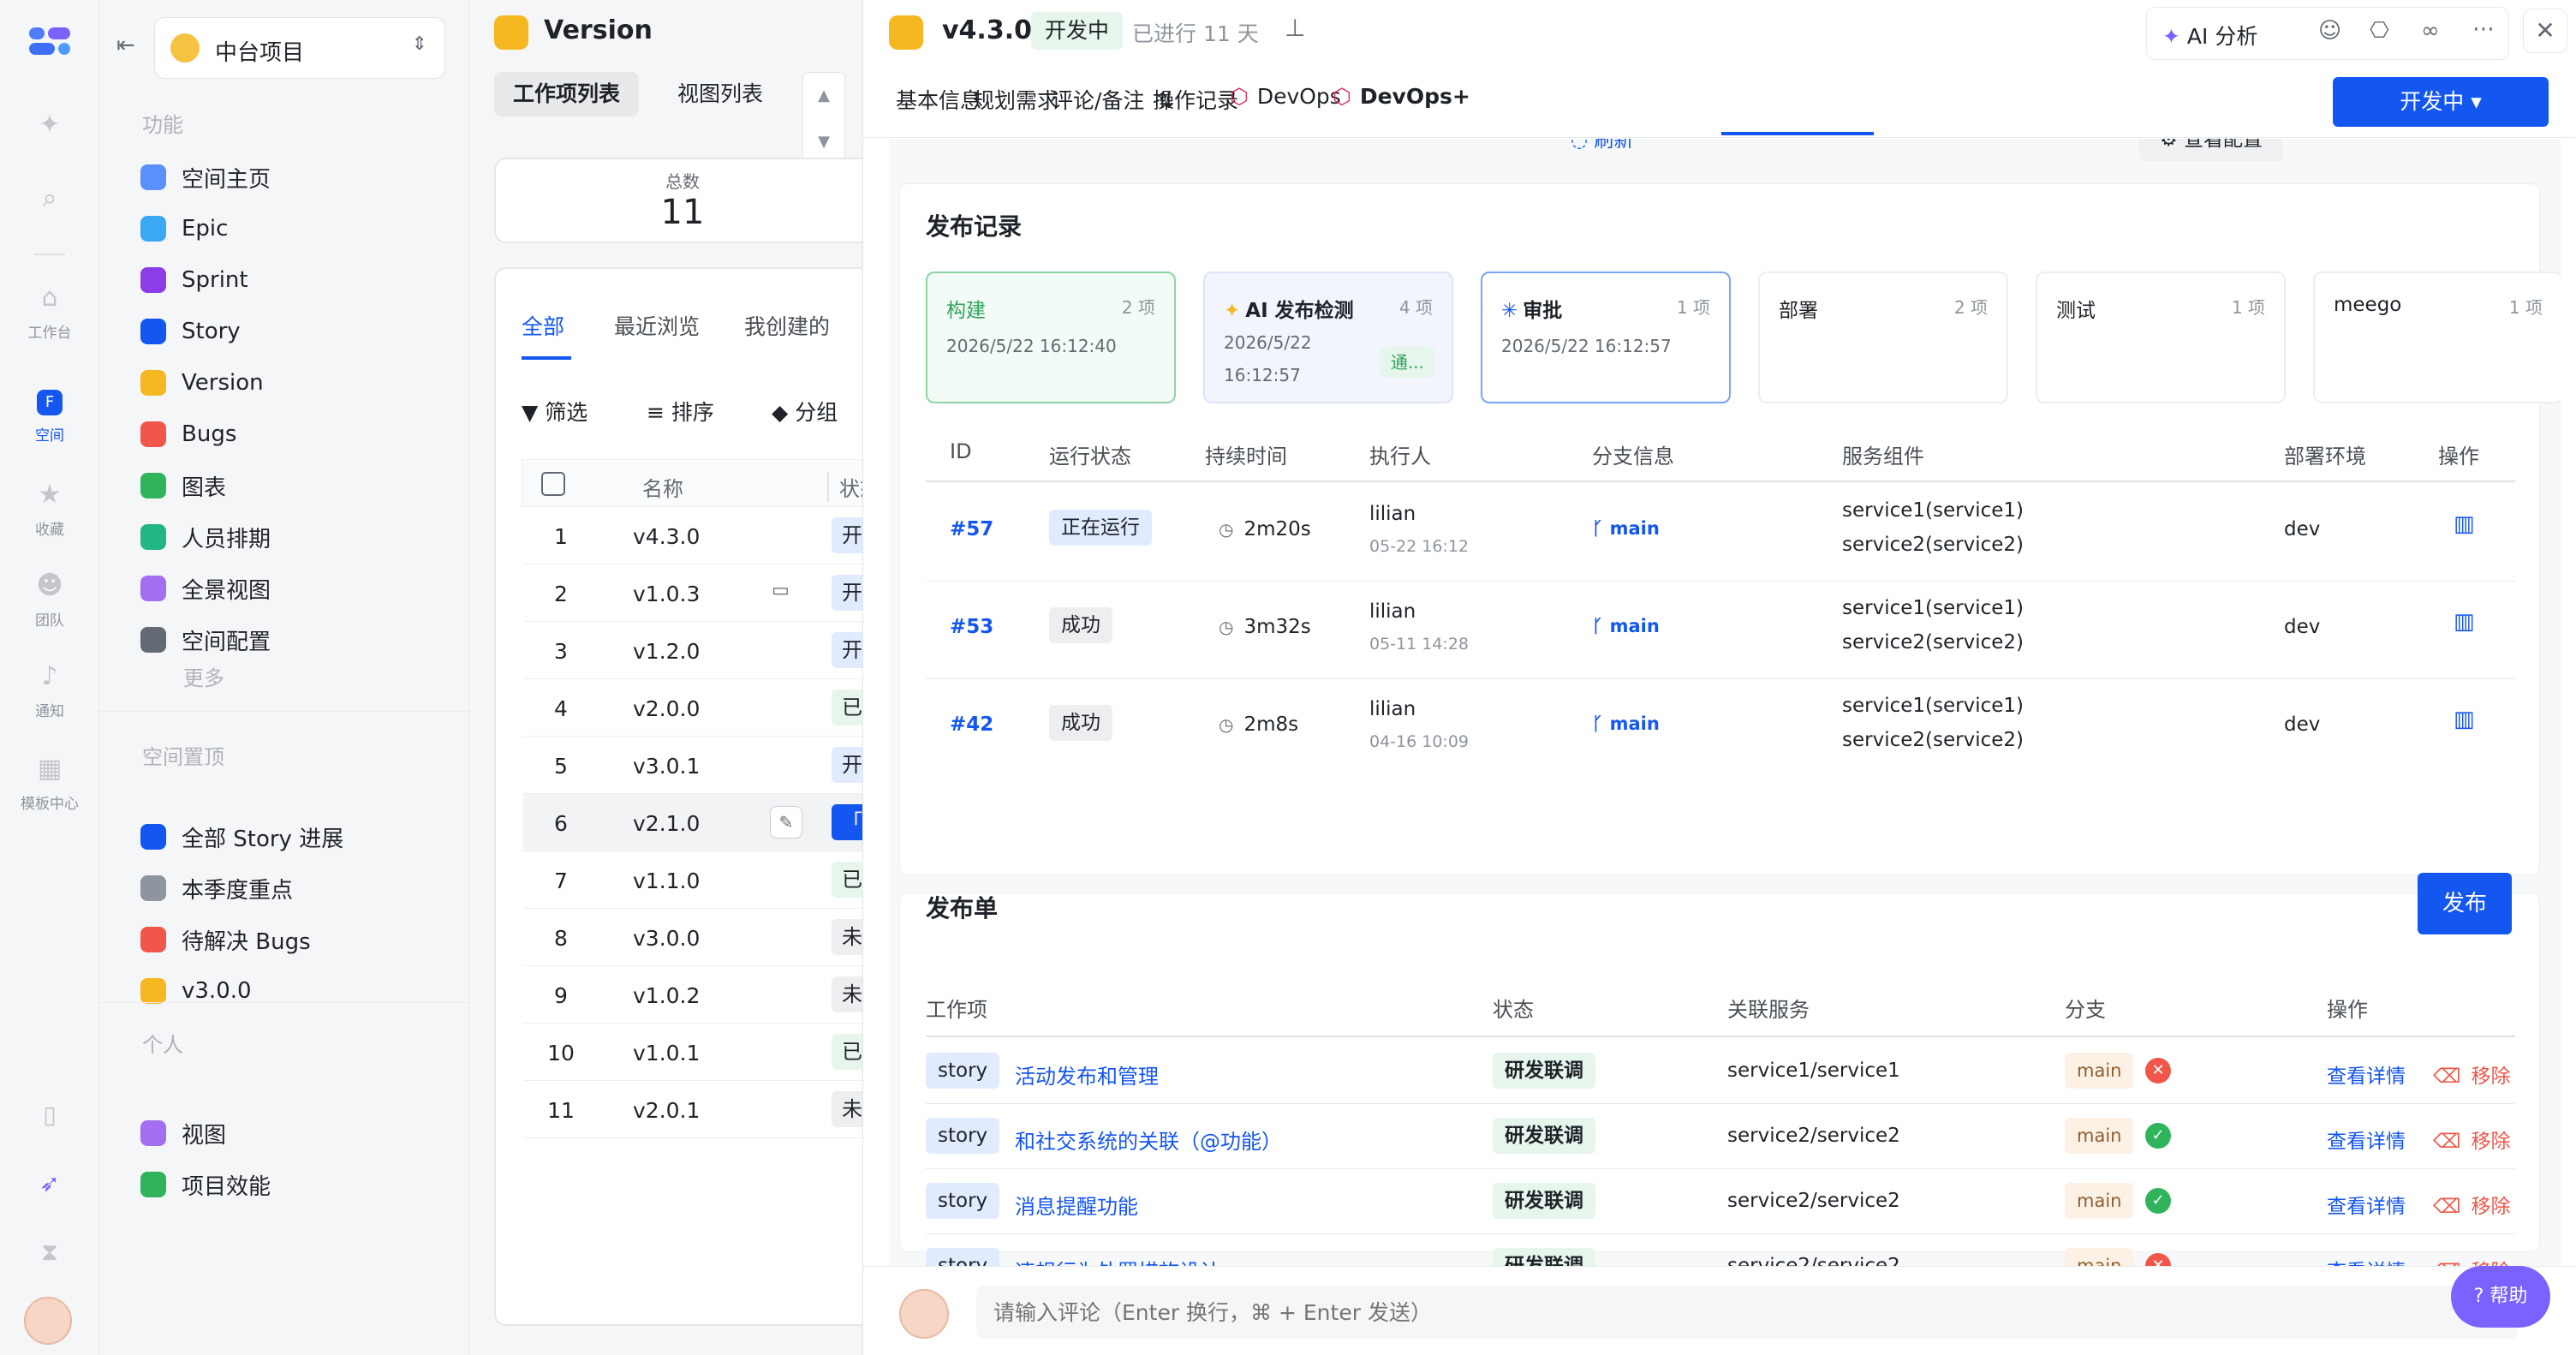 This screenshot has width=2576, height=1355. What do you see at coordinates (696, 937) in the screenshot?
I see `table-row: 8v3.0.0未启` at bounding box center [696, 937].